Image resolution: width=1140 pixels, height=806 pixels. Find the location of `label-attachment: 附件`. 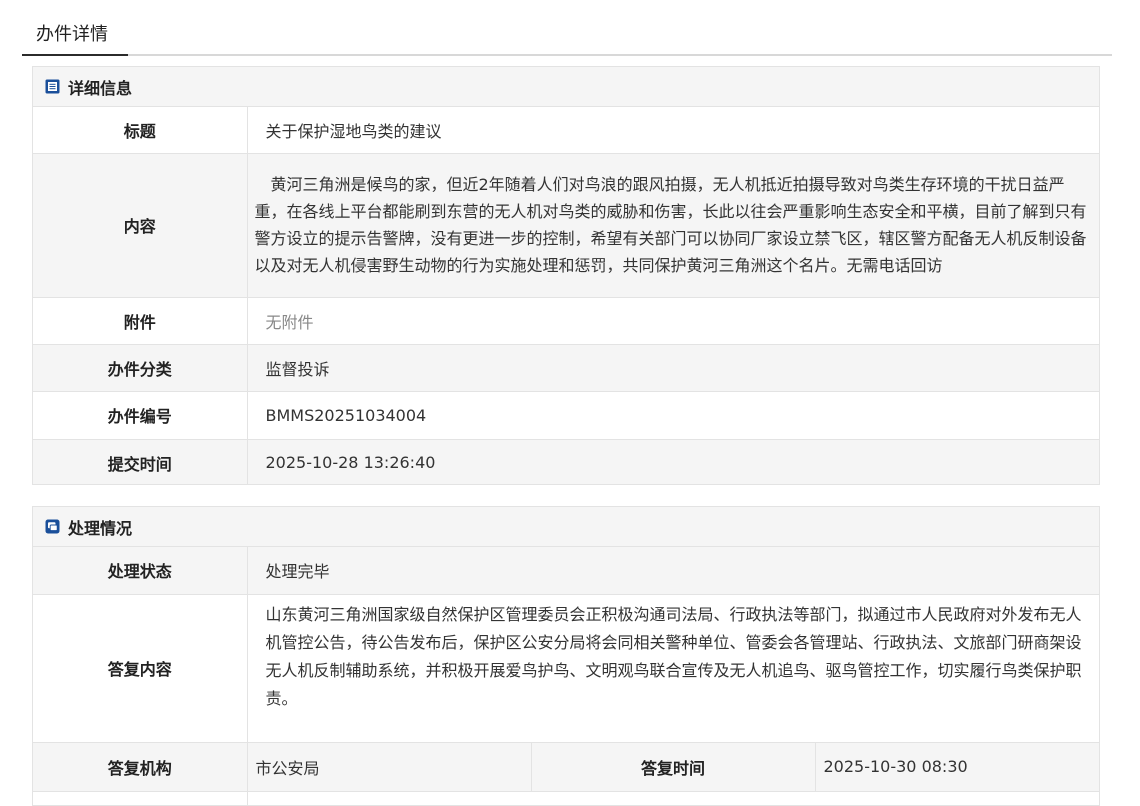

label-attachment: 附件 is located at coordinates (140, 321).